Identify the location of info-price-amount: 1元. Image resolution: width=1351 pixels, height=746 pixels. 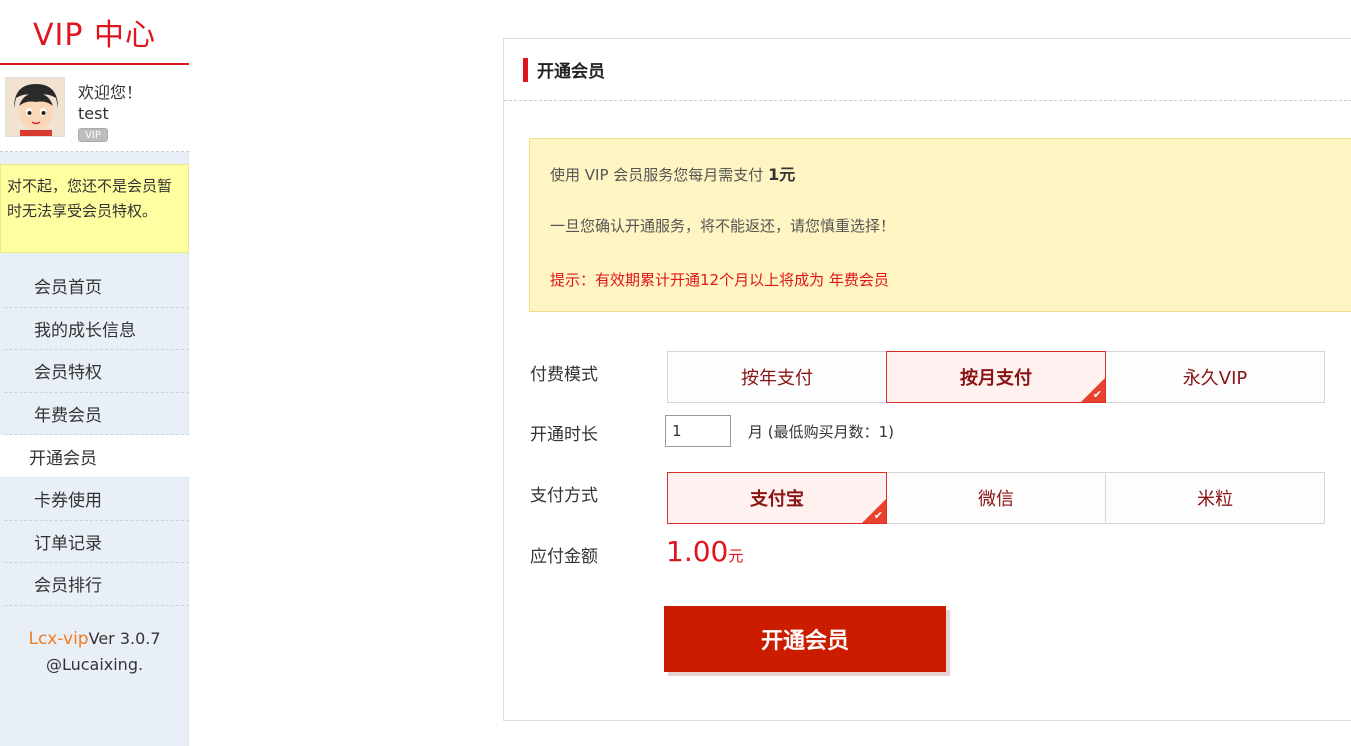
(782, 174).